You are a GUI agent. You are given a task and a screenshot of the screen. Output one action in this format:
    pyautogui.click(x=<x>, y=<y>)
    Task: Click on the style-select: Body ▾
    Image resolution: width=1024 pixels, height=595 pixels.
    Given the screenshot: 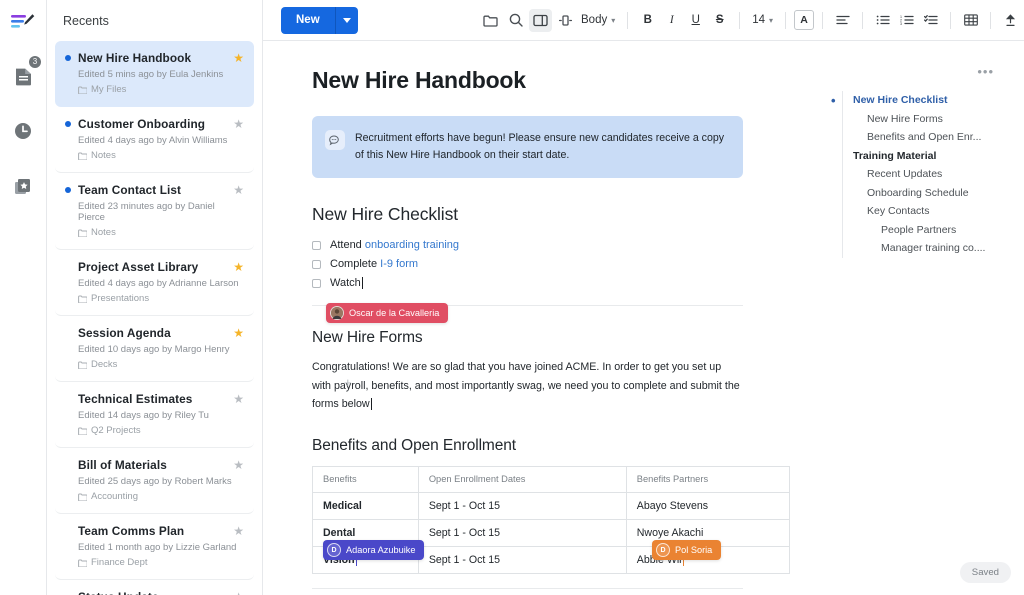 What is the action you would take?
    pyautogui.click(x=598, y=20)
    